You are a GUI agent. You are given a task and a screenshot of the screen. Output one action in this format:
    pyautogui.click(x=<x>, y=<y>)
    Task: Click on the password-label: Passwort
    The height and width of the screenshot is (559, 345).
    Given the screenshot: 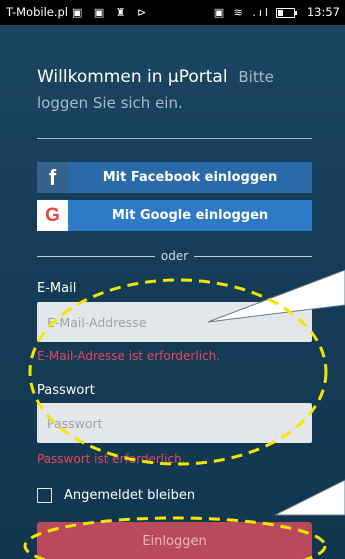 What is the action you would take?
    pyautogui.click(x=66, y=390)
    